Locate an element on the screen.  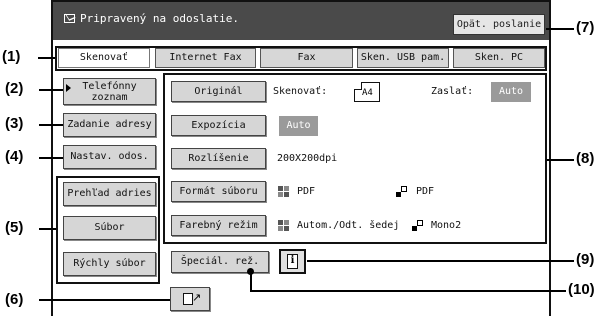
special-modes-button: Špeciál. rež. is located at coordinates (220, 262).